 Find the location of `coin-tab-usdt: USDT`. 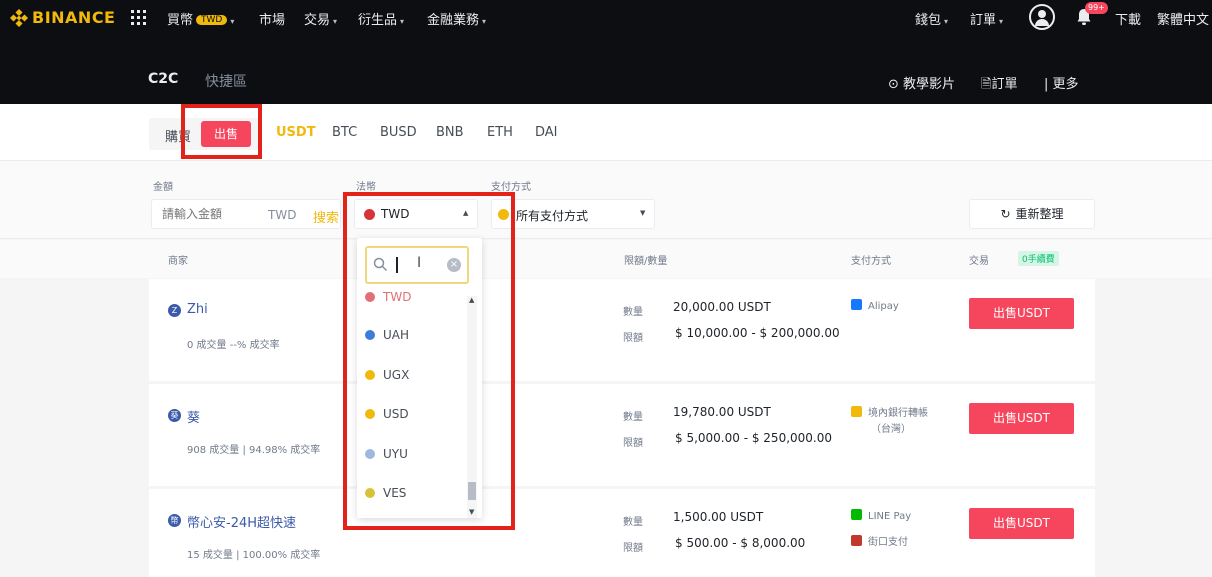

coin-tab-usdt: USDT is located at coordinates (296, 132).